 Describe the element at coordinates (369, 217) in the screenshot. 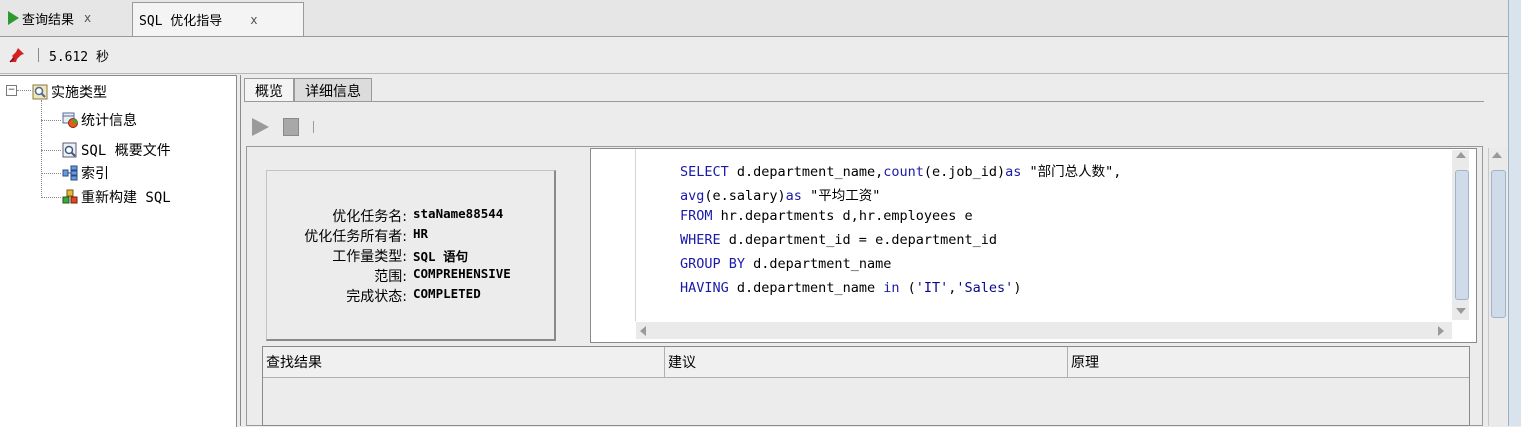

I see `summary-label: 优化任务名:` at that location.